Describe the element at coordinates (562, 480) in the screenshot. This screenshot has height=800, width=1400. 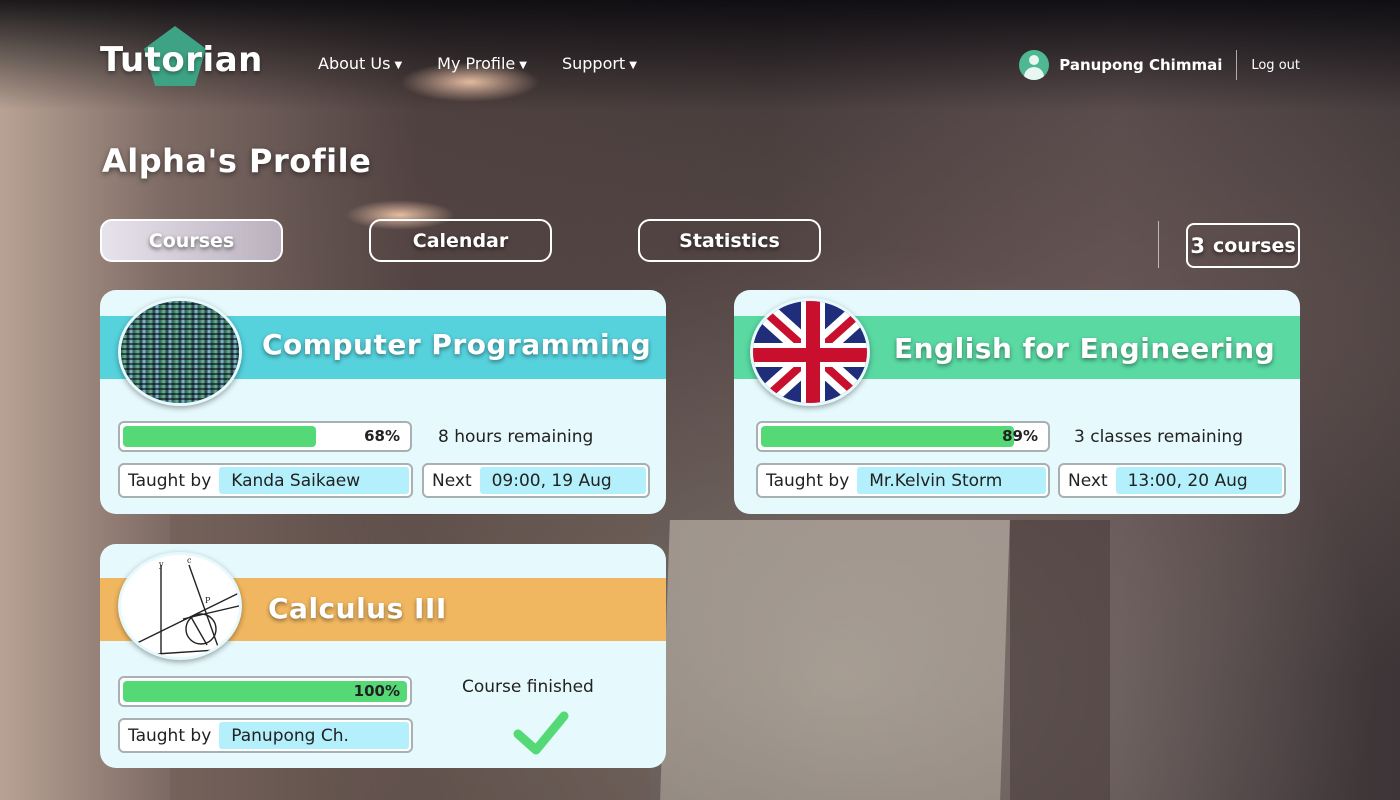
I see `next-session-time: 09:00, 19 Aug` at that location.